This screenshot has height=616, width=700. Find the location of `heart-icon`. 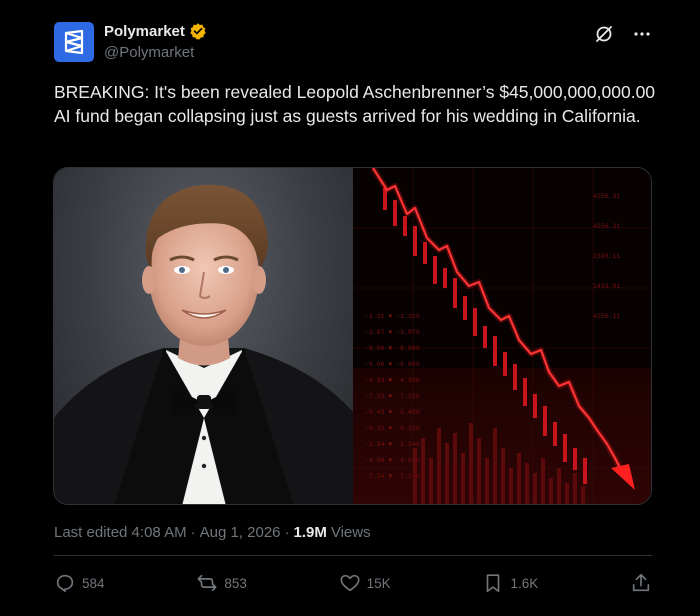

heart-icon is located at coordinates (350, 583).